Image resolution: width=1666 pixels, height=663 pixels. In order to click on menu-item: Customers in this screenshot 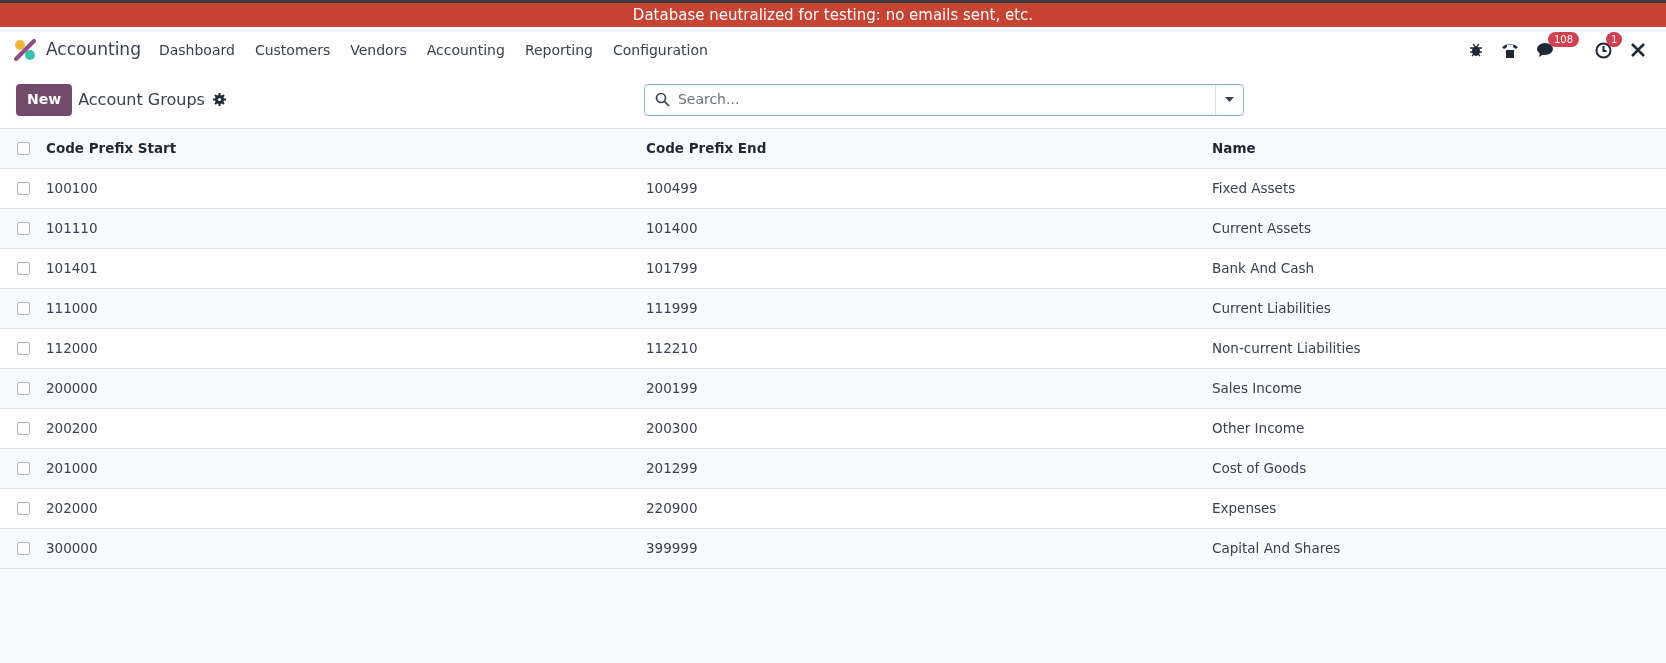, I will do `click(292, 50)`.